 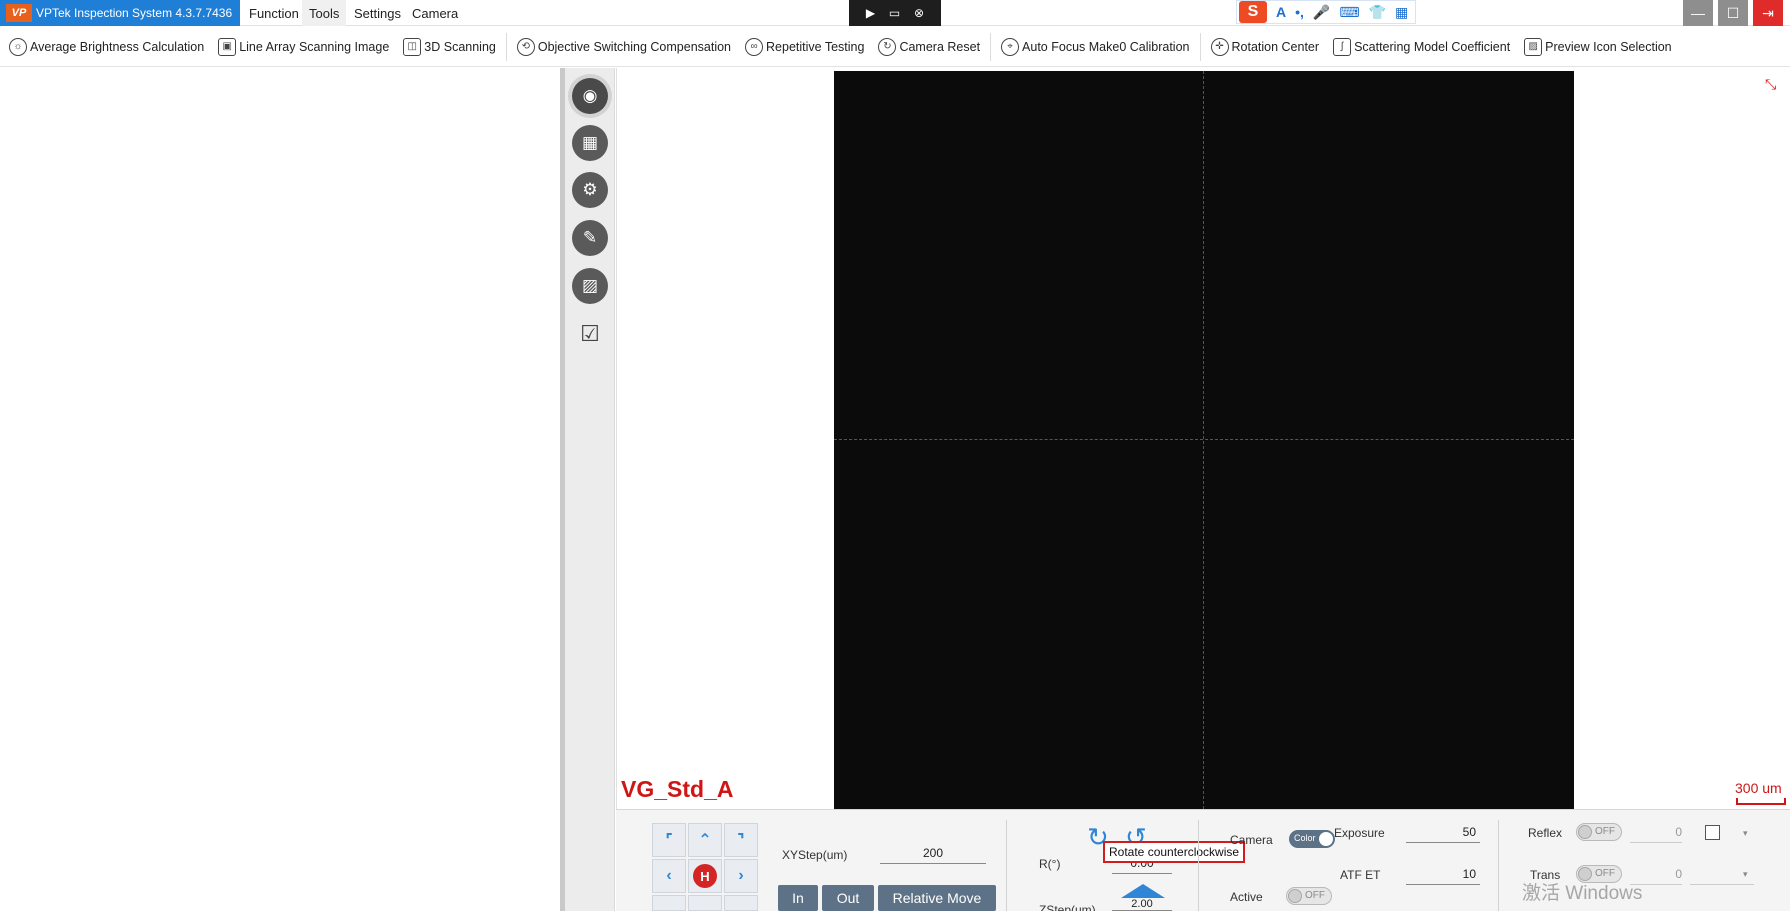 I want to click on in-button: In, so click(x=798, y=898).